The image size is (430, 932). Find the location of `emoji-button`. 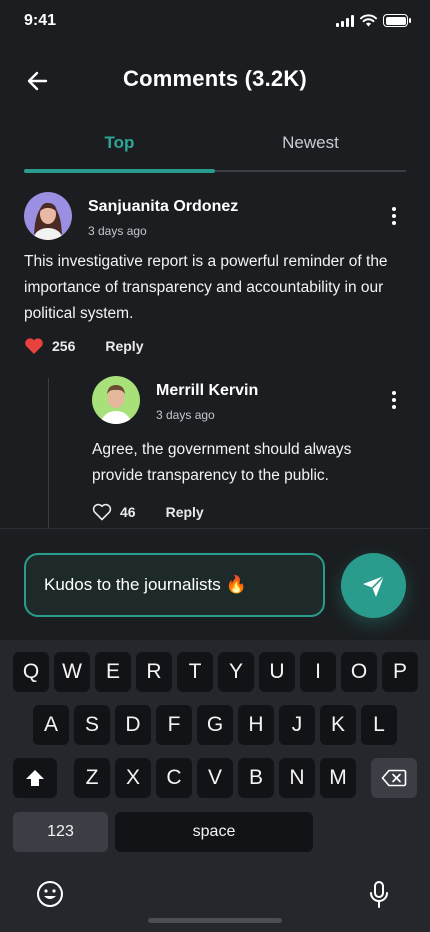

emoji-button is located at coordinates (50, 896).